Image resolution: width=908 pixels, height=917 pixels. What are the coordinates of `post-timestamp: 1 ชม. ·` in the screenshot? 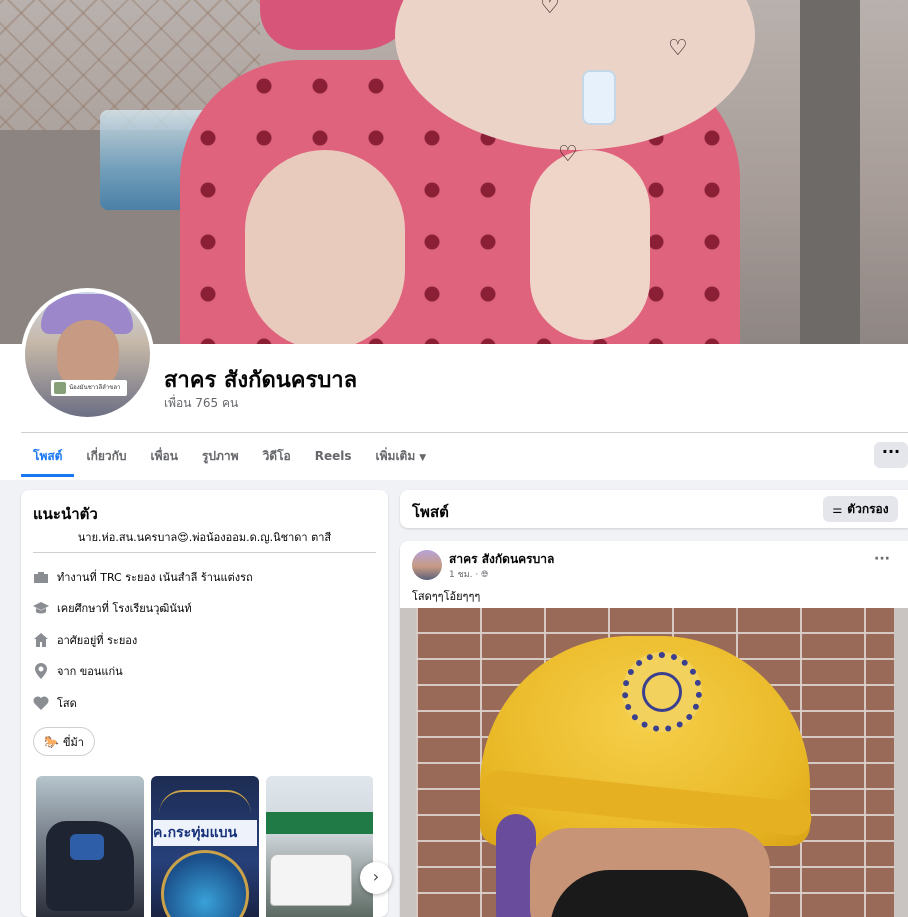 It's located at (465, 575).